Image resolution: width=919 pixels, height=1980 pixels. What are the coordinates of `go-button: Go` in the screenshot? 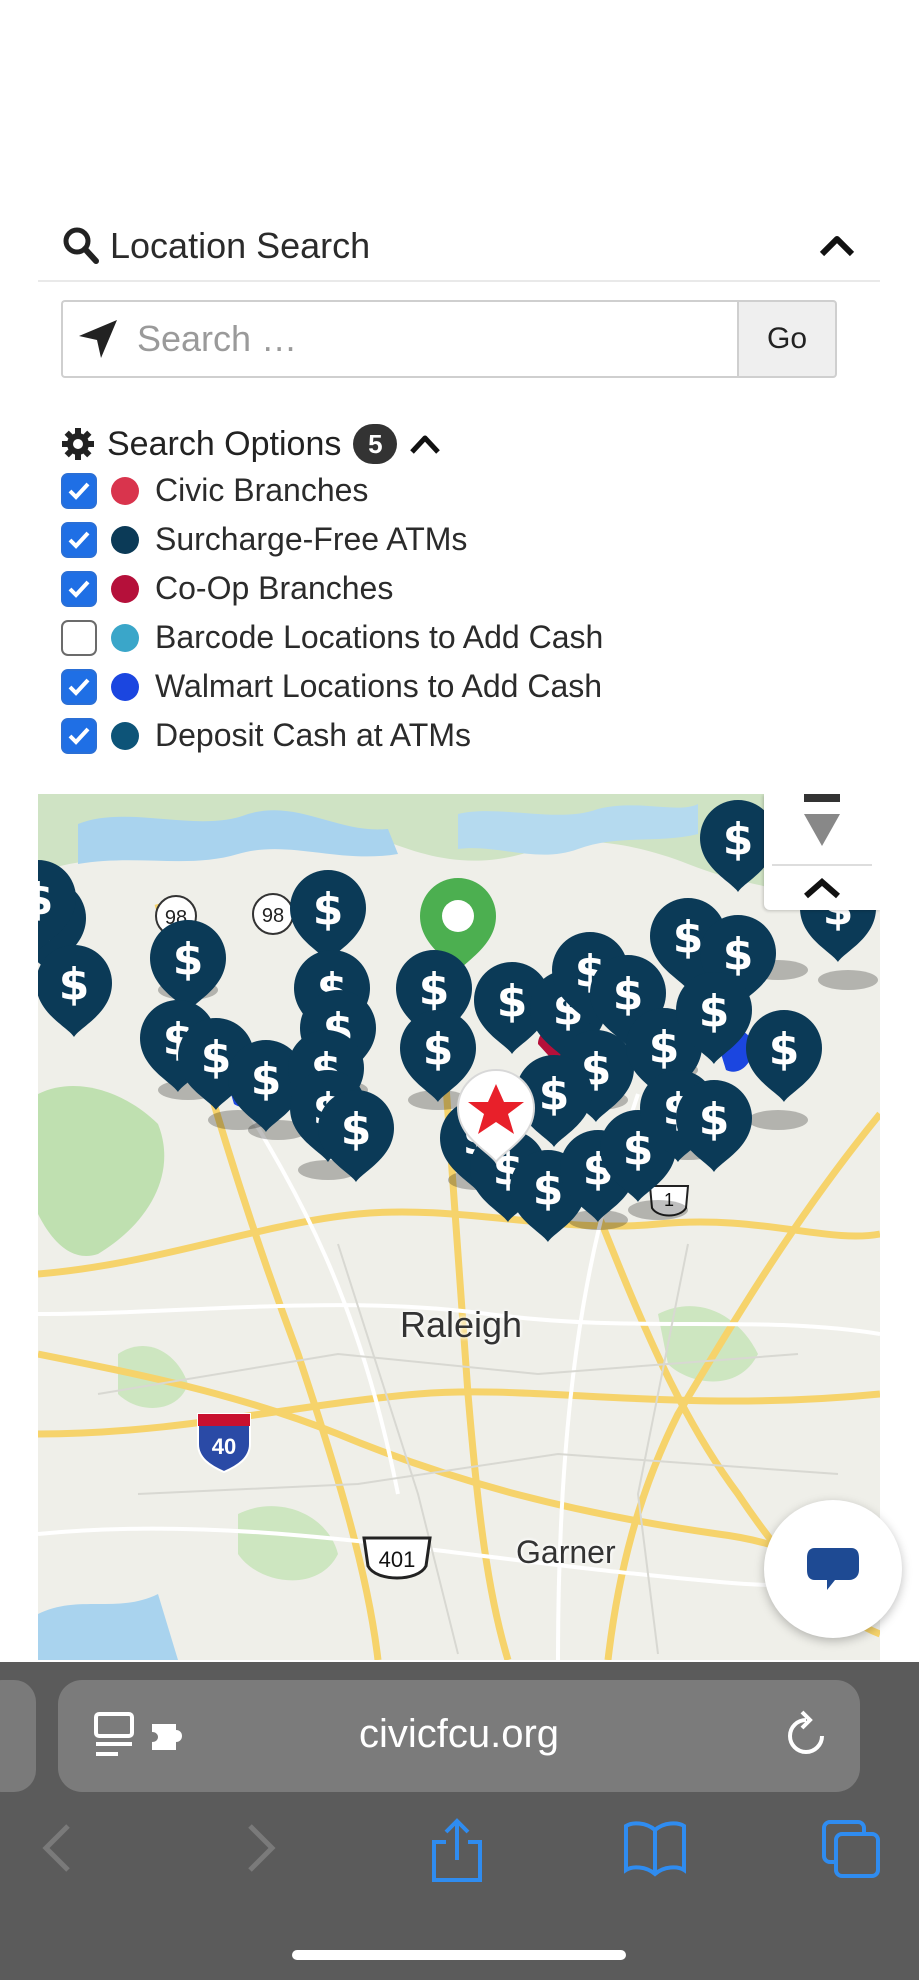 It's located at (787, 339).